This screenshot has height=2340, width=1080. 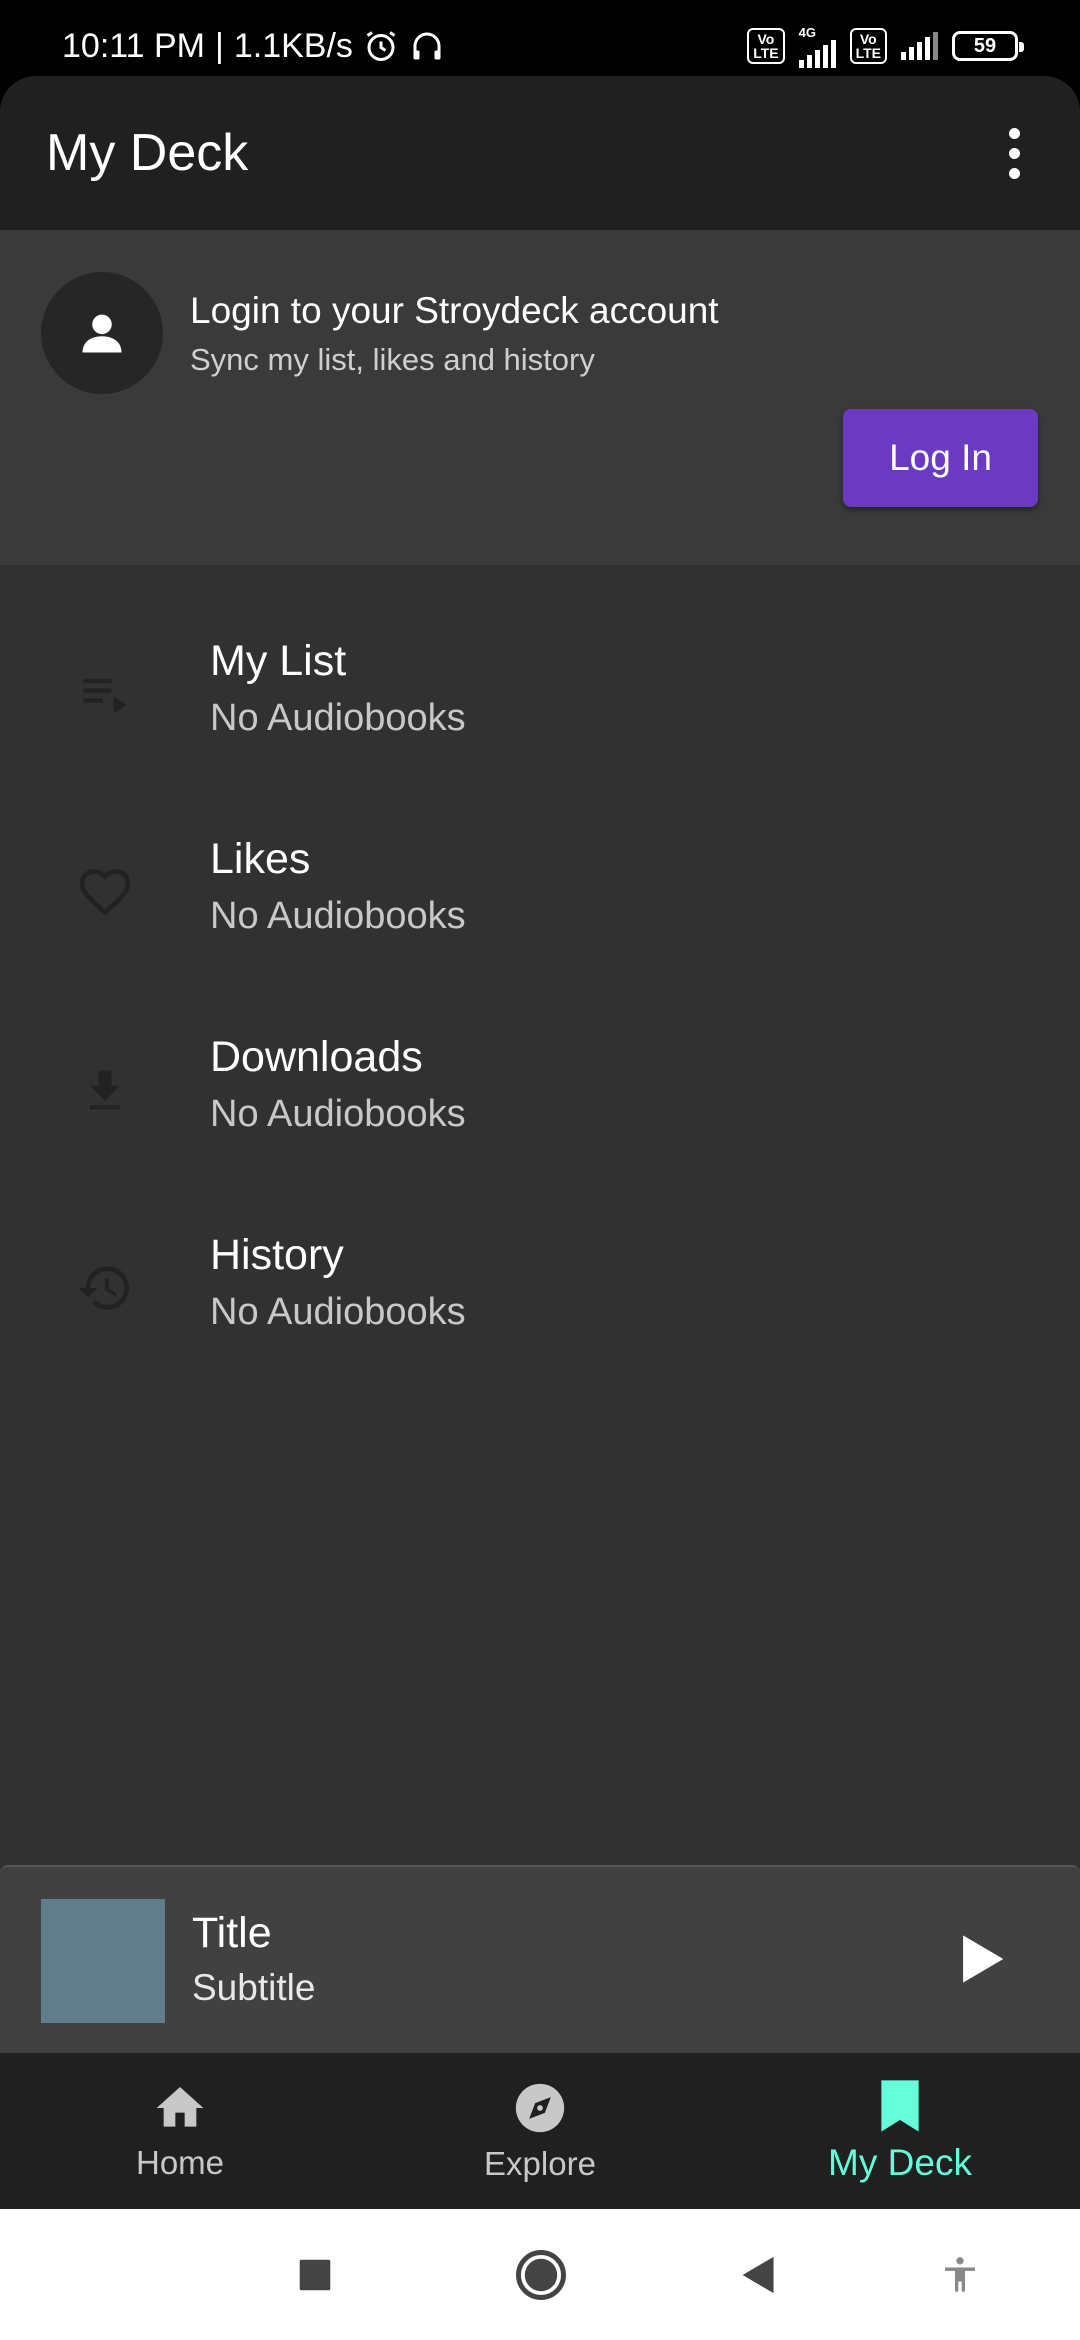 I want to click on system-navigation-bar, so click(x=540, y=2274).